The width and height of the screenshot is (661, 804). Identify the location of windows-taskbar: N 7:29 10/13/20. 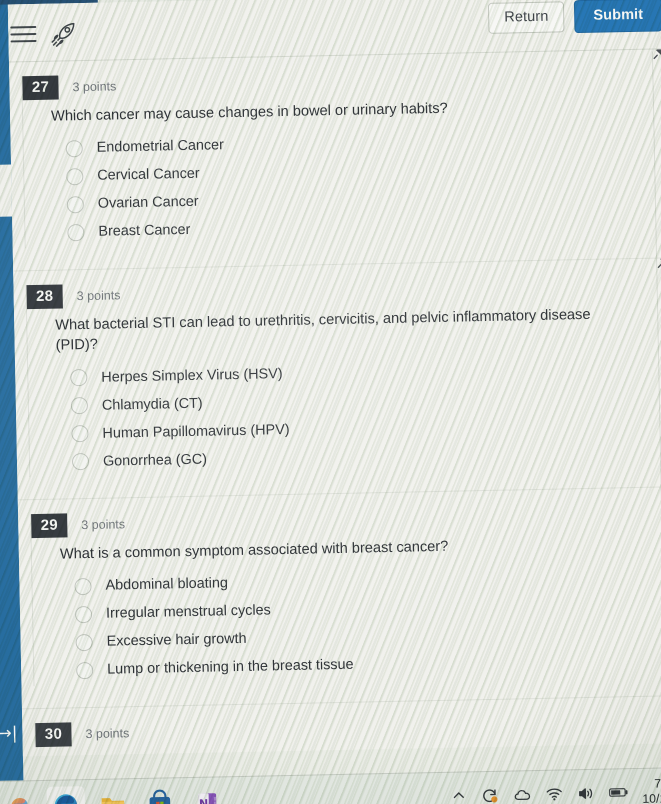
(330, 785).